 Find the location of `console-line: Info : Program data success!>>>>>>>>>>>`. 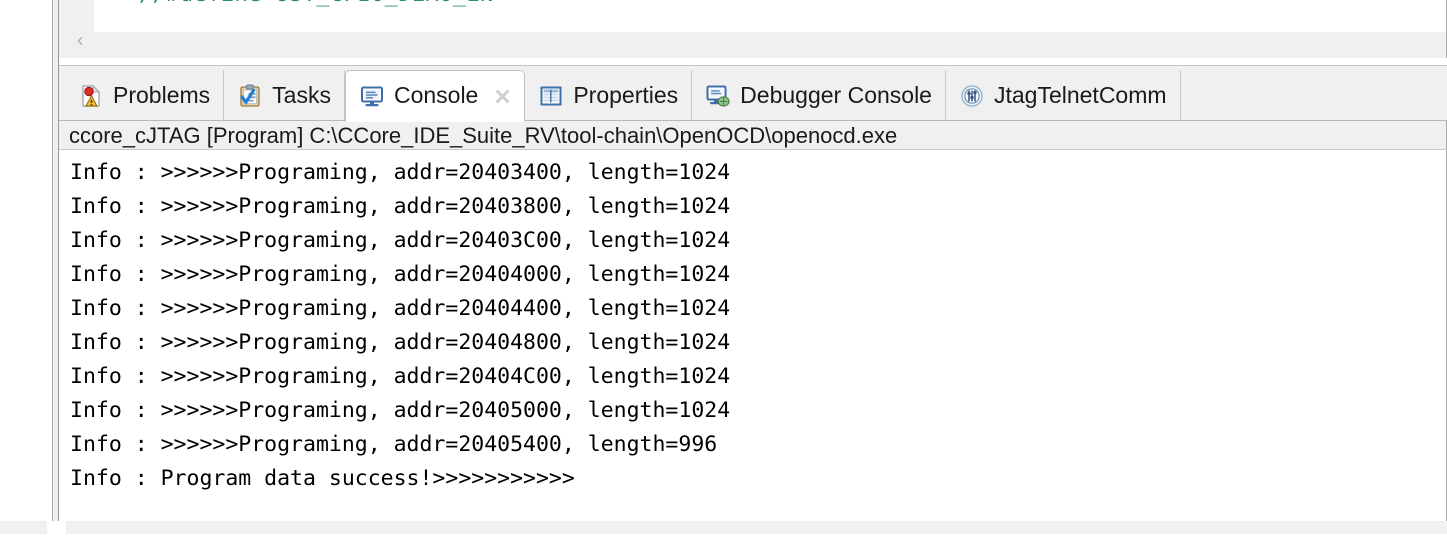

console-line: Info : Program data success!>>>>>>>>>>> is located at coordinates (322, 478).